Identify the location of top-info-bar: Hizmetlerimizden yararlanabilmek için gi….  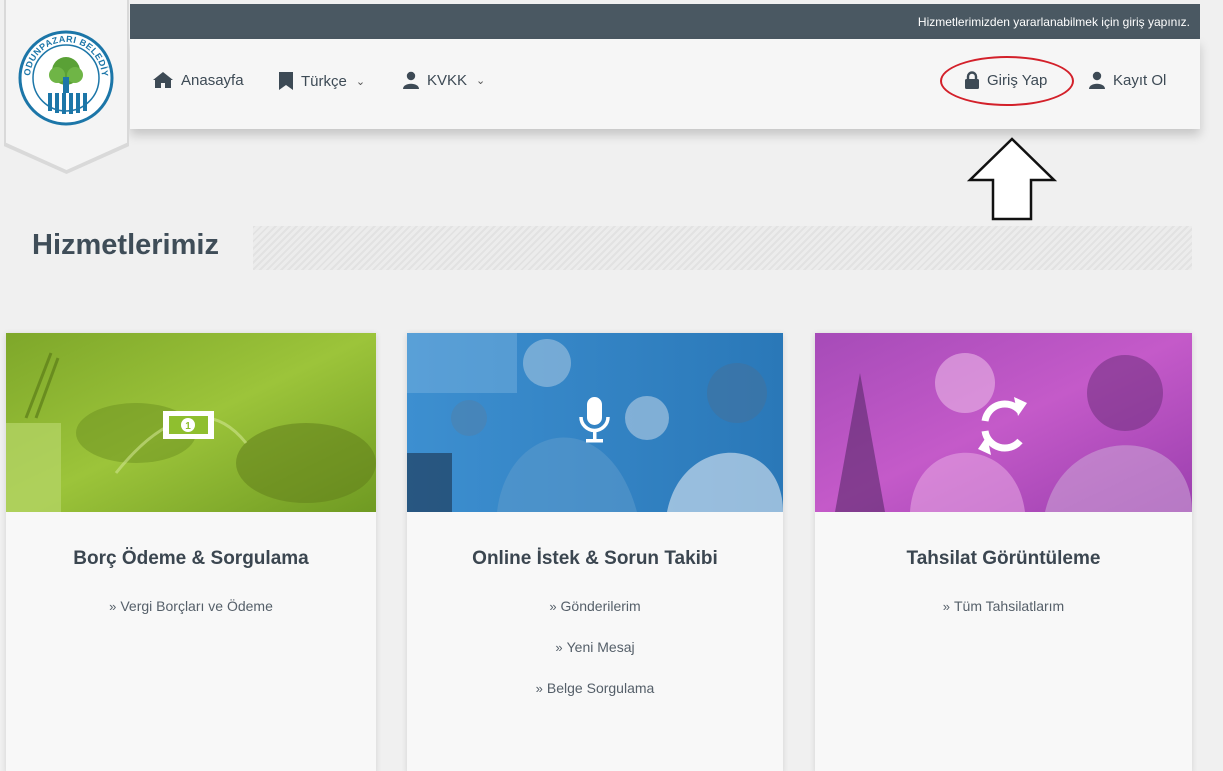
(665, 21).